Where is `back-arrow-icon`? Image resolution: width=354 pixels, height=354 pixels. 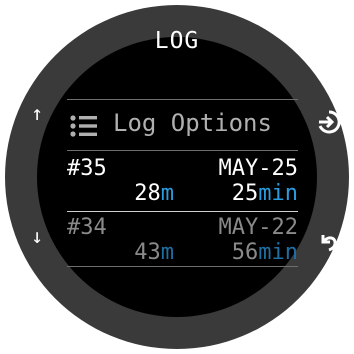 back-arrow-icon is located at coordinates (329, 243).